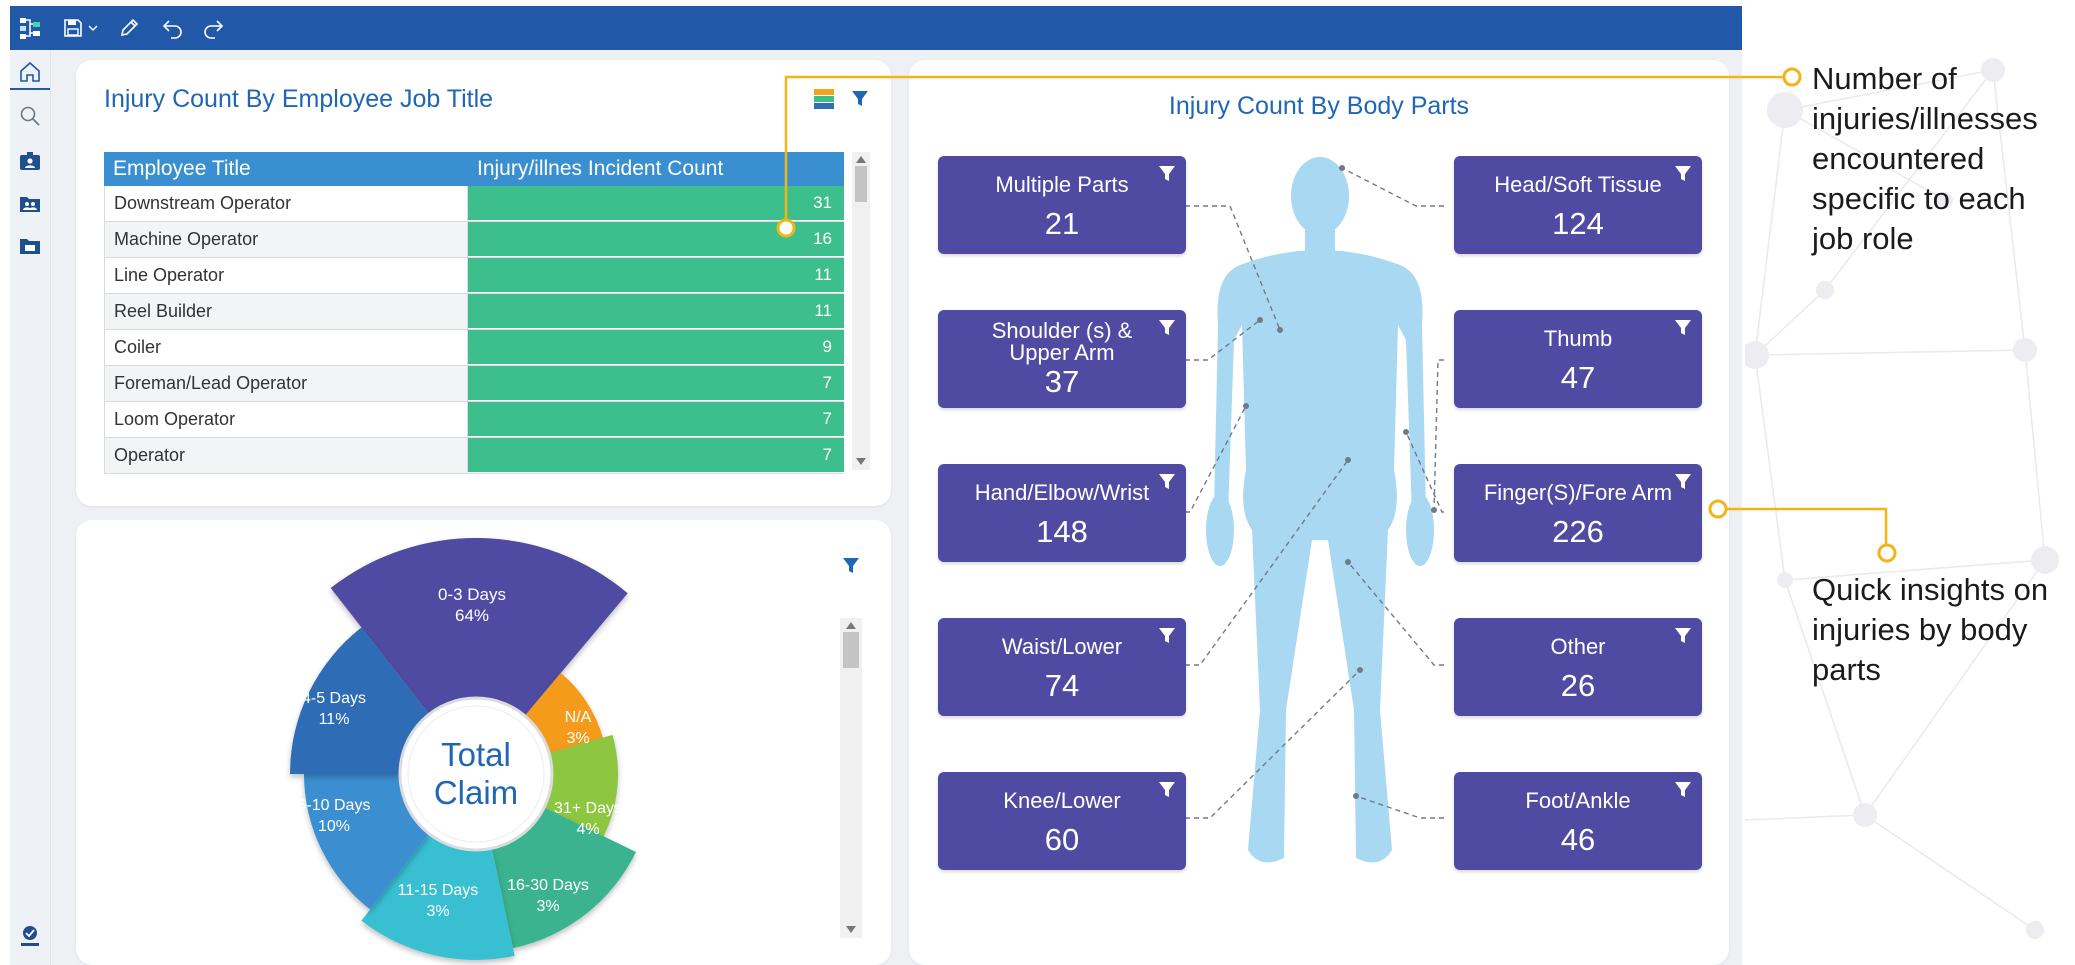 This screenshot has width=2075, height=965. Describe the element at coordinates (1062, 667) in the screenshot. I see `body-part-card-waist-lower: Waist/Lower 74` at that location.